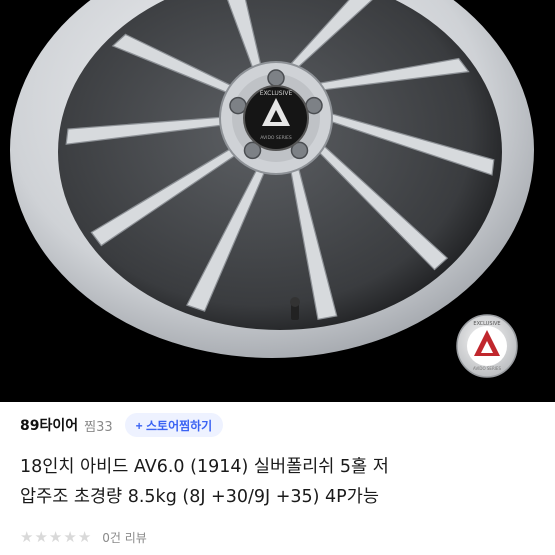 This screenshot has height=555, width=555. I want to click on product-title-line-2: 압주조 초경량 8.5kg (8J +30/9J +35) 4P가능, so click(199, 497).